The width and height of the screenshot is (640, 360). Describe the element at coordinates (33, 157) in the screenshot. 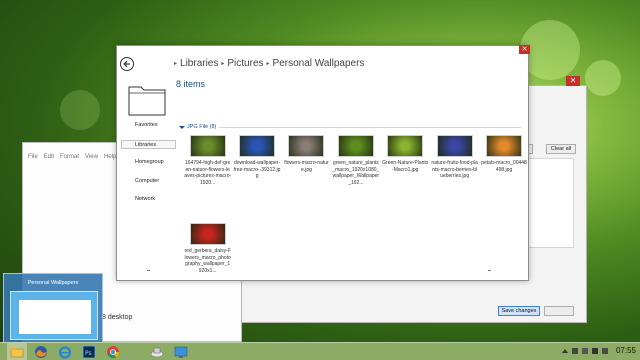

I see `menu-file: File` at that location.